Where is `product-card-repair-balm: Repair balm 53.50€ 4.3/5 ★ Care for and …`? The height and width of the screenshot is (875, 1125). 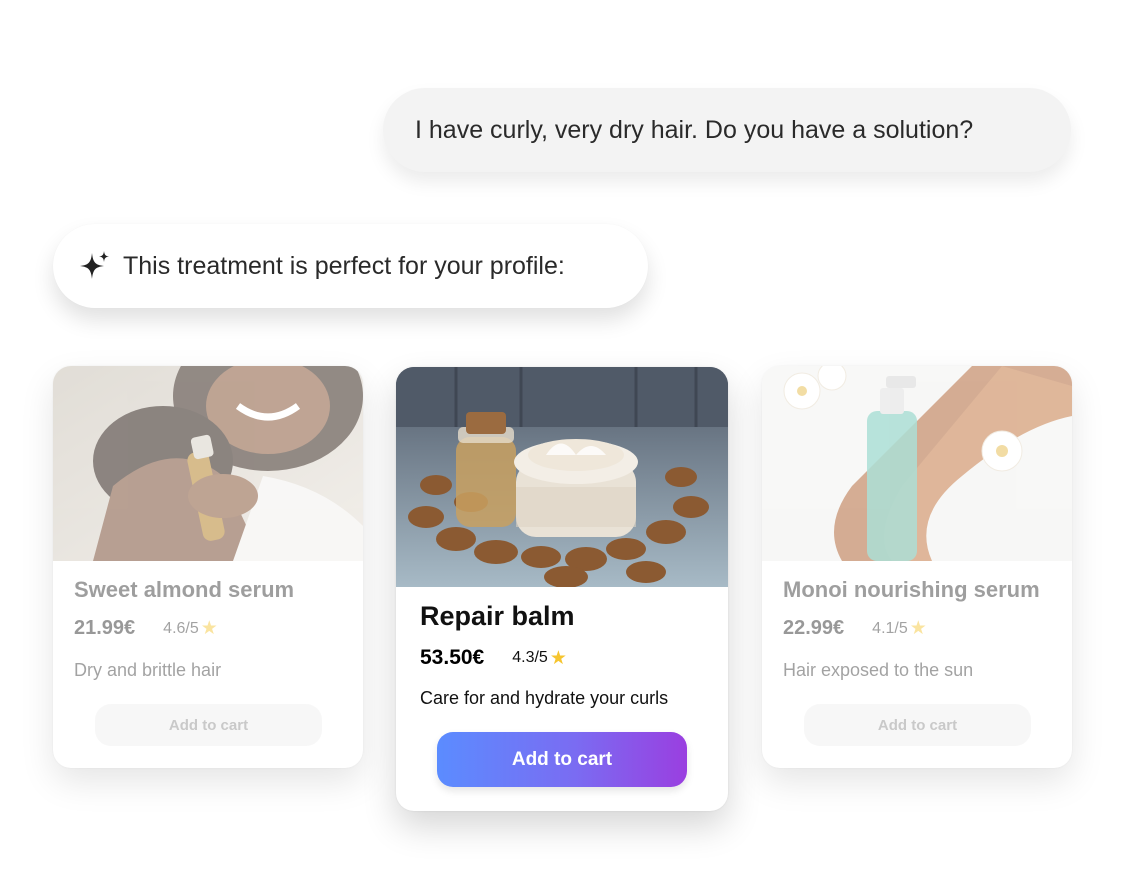
product-card-repair-balm: Repair balm 53.50€ 4.3/5 ★ Care for and … is located at coordinates (562, 589).